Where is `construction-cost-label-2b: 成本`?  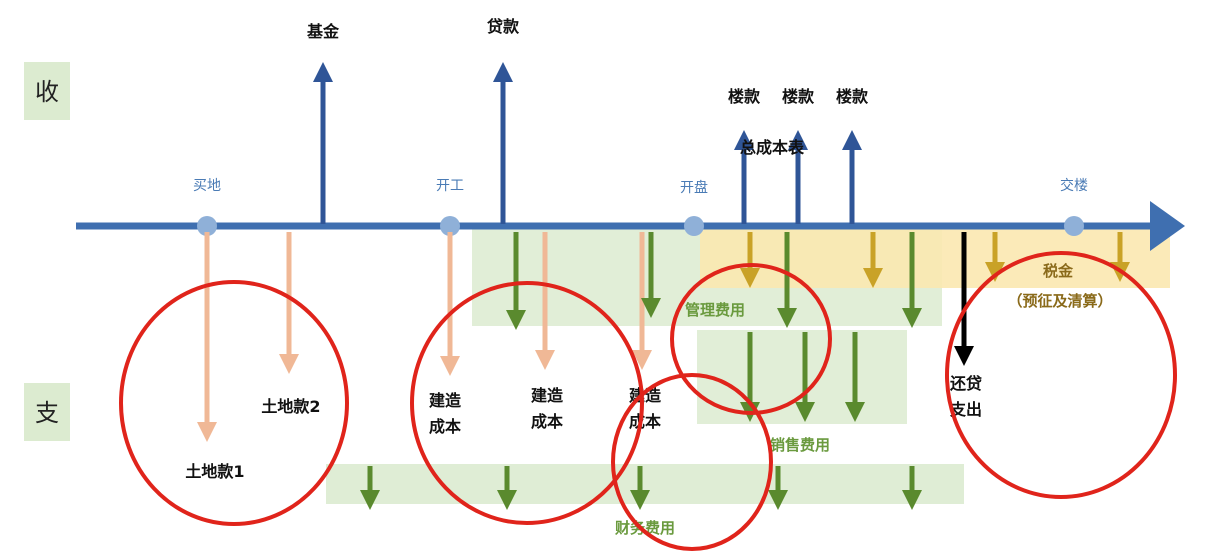 construction-cost-label-2b: 成本 is located at coordinates (547, 421).